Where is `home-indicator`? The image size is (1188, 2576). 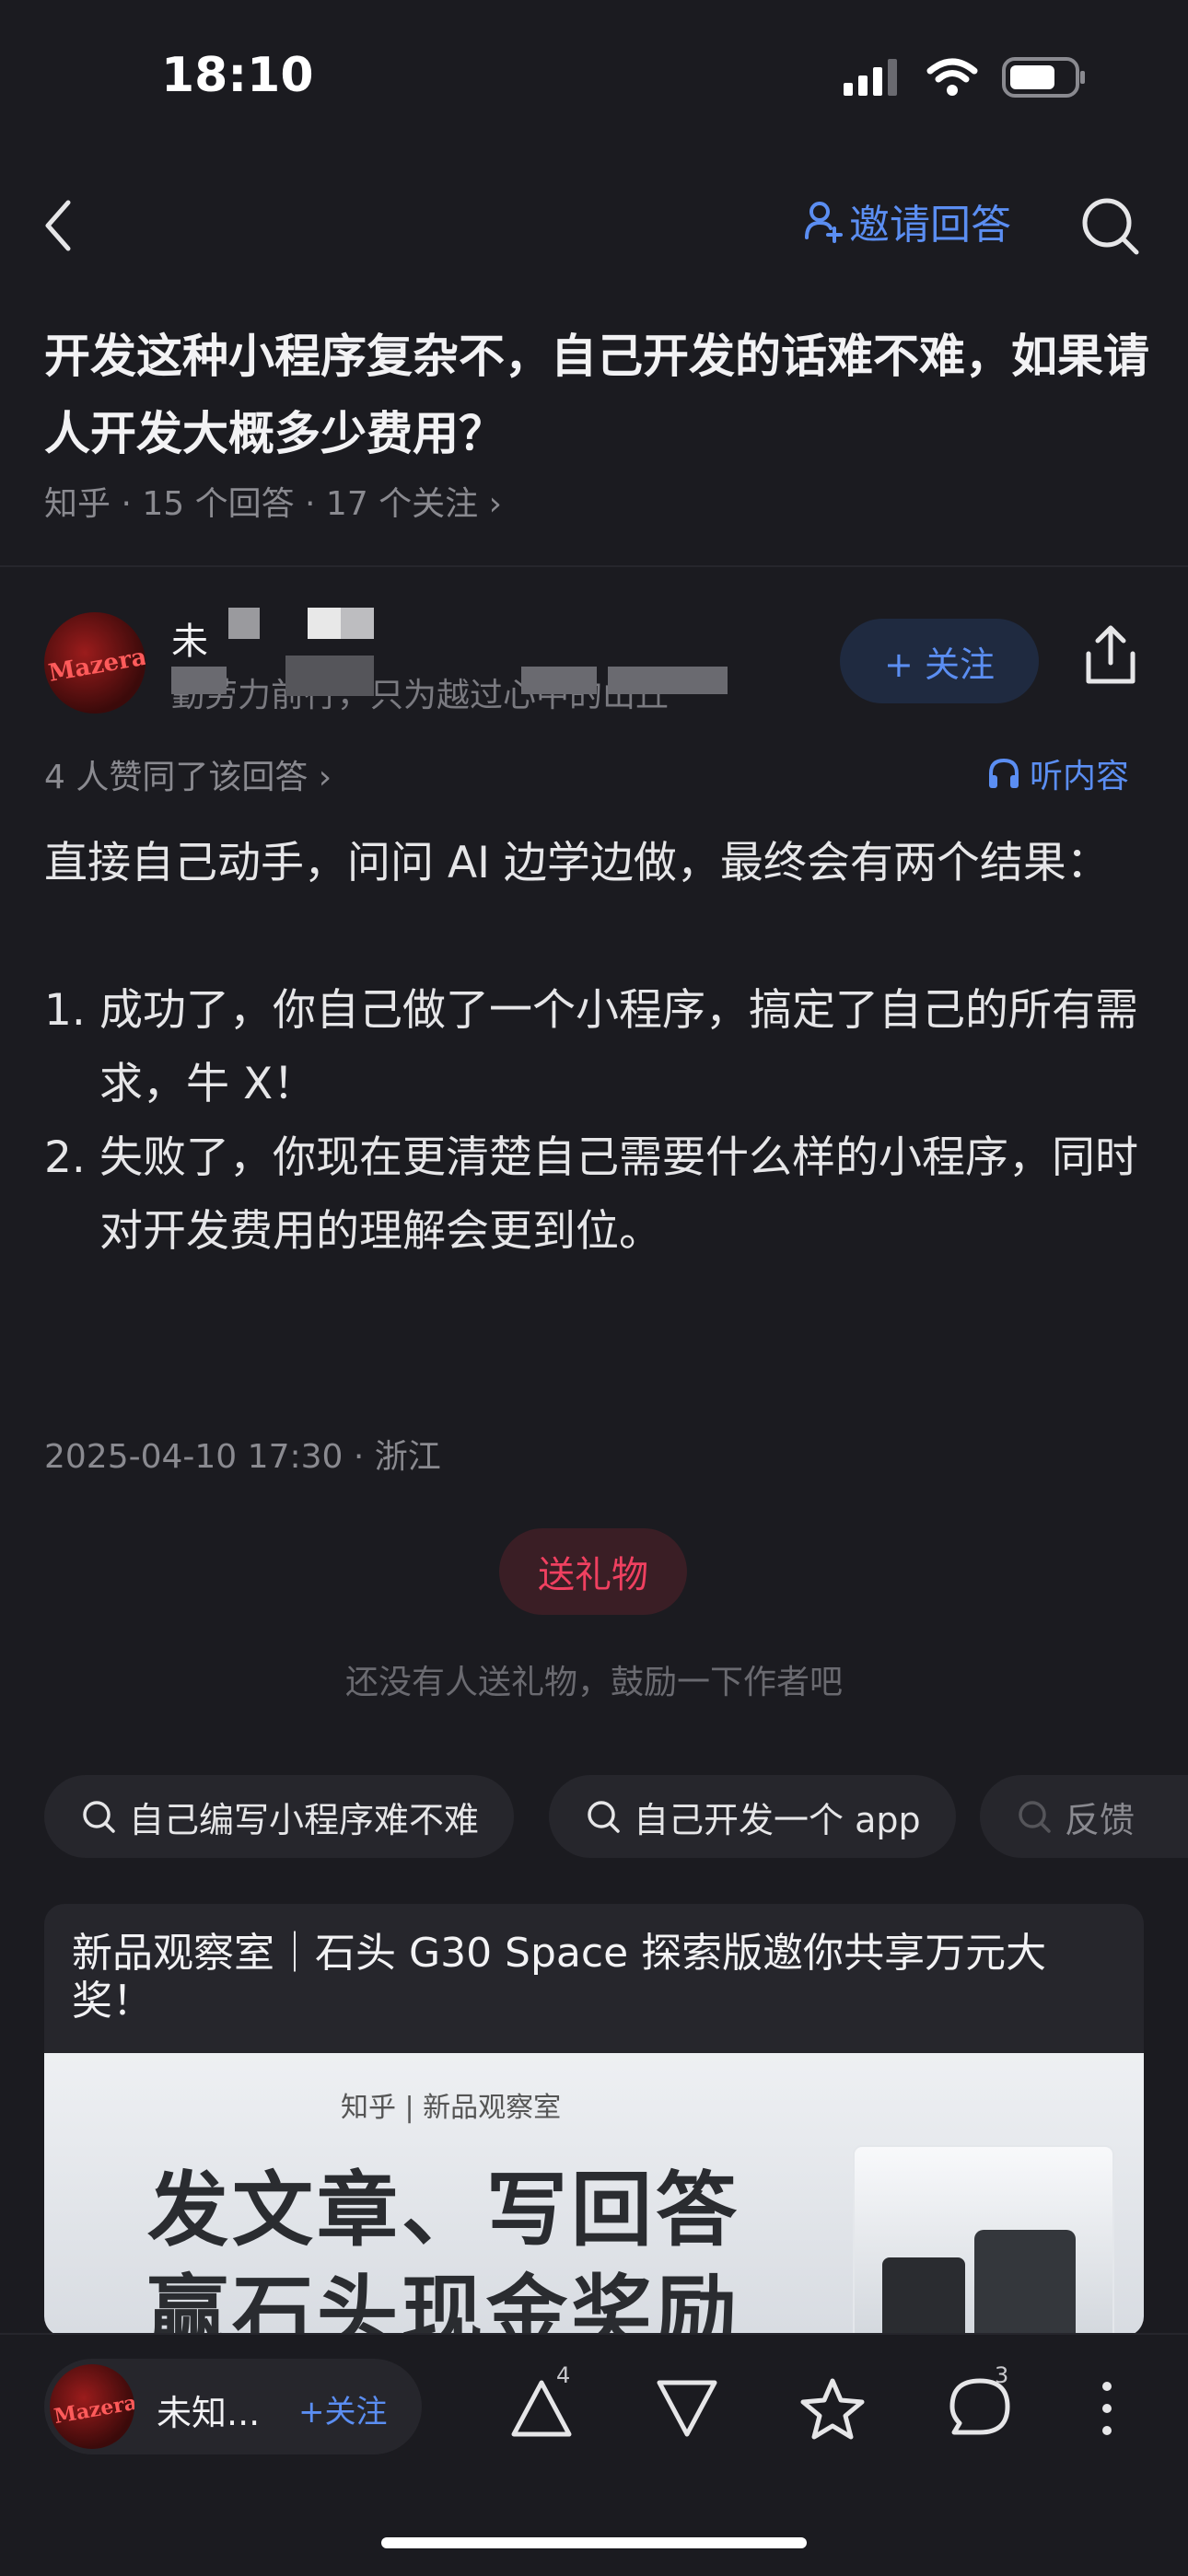
home-indicator is located at coordinates (594, 2542).